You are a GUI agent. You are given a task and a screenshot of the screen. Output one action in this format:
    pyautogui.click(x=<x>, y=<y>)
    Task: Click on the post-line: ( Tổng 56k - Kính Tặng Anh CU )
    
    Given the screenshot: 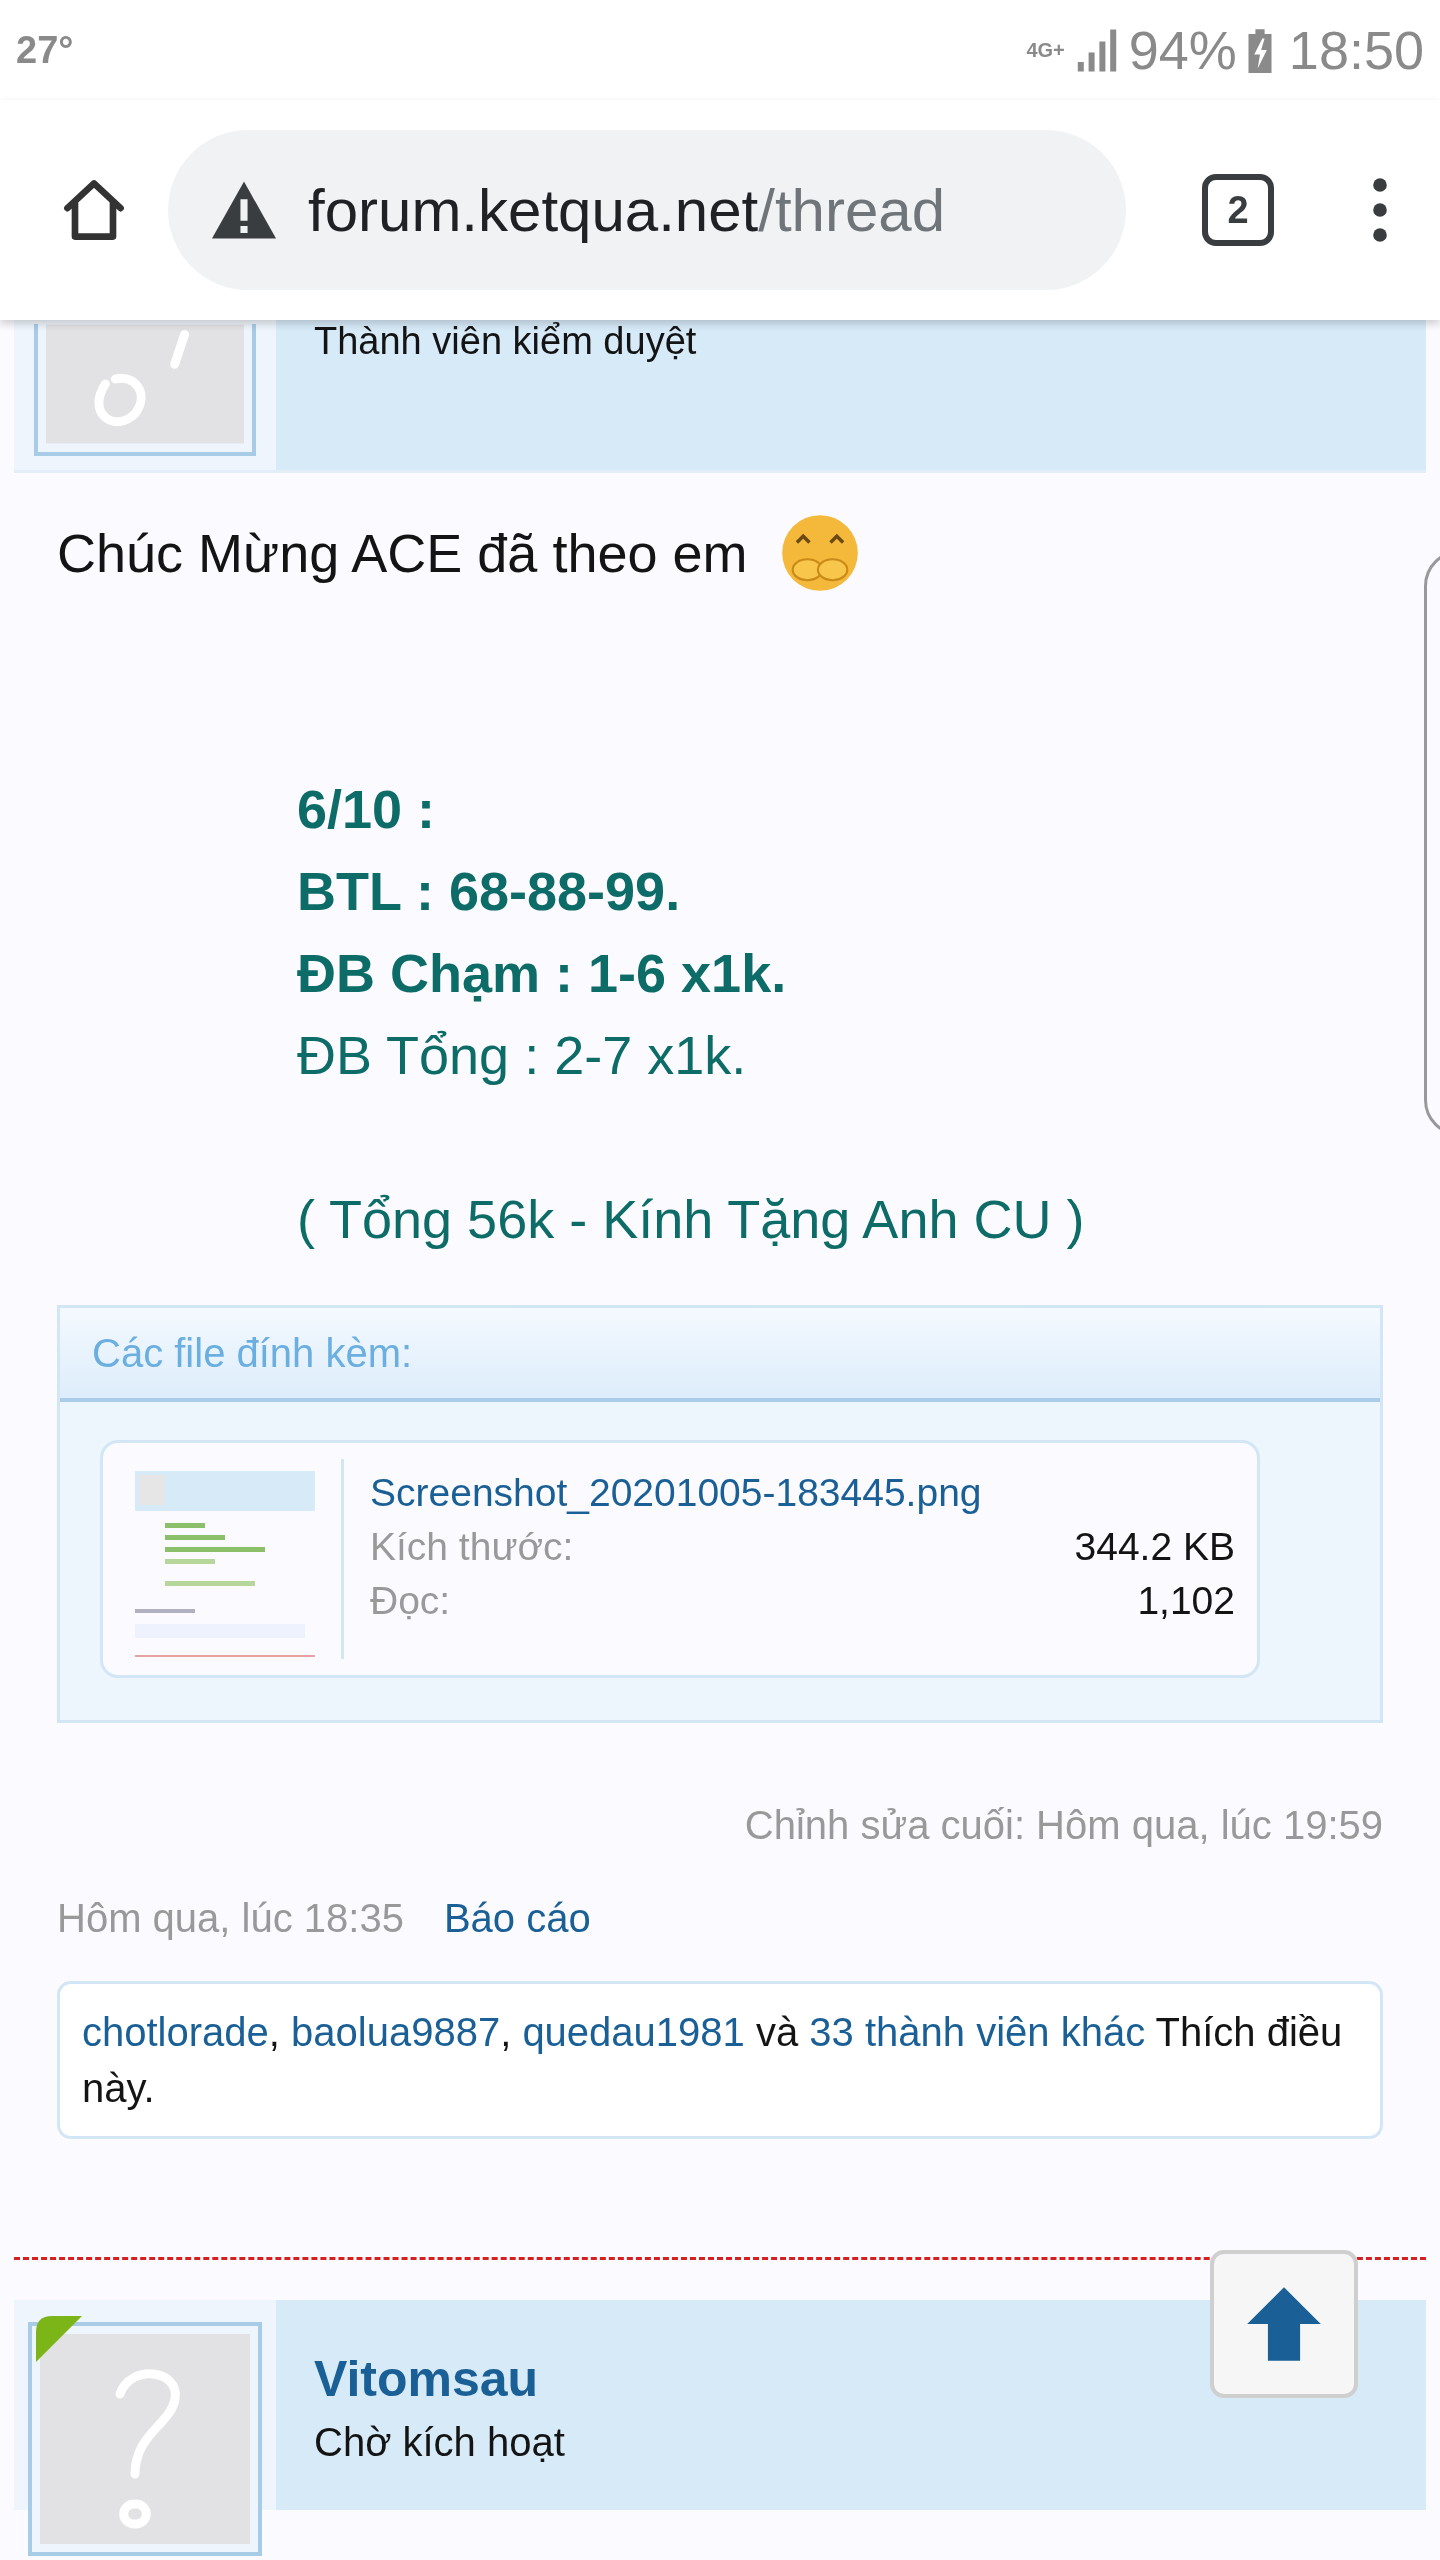 What is the action you would take?
    pyautogui.click(x=691, y=1219)
    